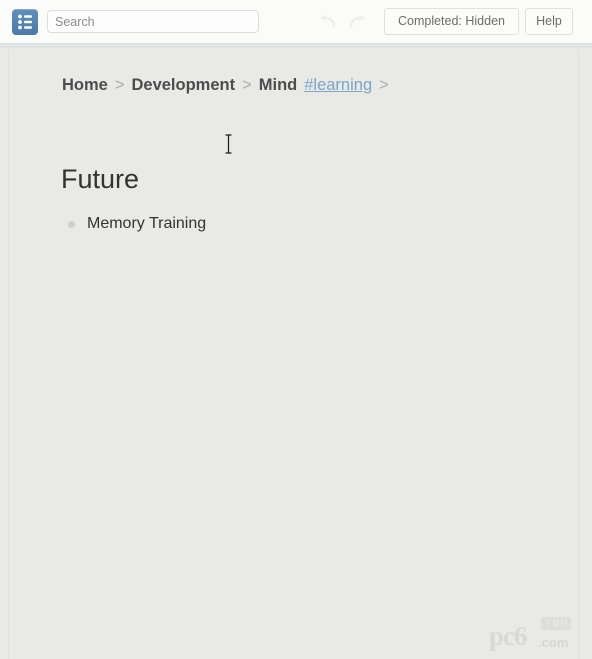 This screenshot has height=659, width=592. What do you see at coordinates (578, 354) in the screenshot?
I see `content-right-edge` at bounding box center [578, 354].